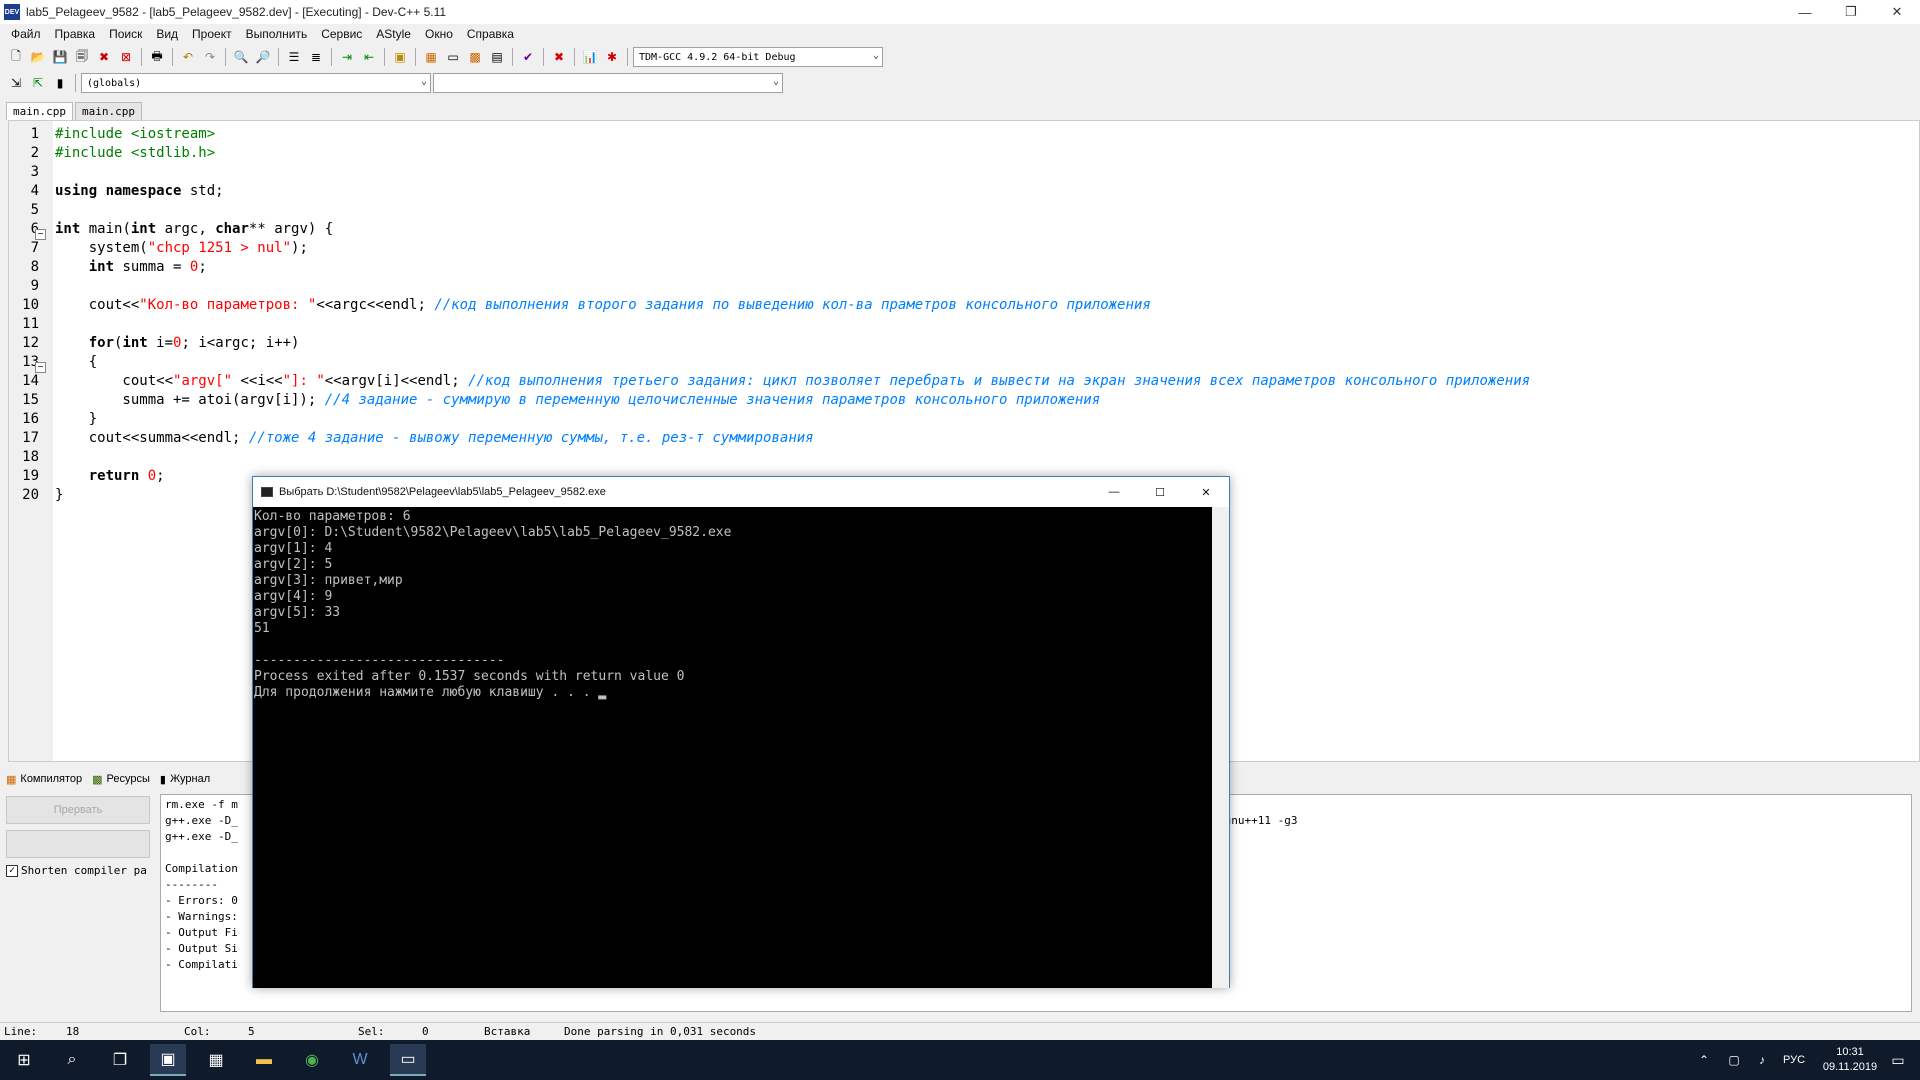 The width and height of the screenshot is (1920, 1080). Describe the element at coordinates (126, 57) in the screenshot. I see `close-all-icon: ⊠` at that location.